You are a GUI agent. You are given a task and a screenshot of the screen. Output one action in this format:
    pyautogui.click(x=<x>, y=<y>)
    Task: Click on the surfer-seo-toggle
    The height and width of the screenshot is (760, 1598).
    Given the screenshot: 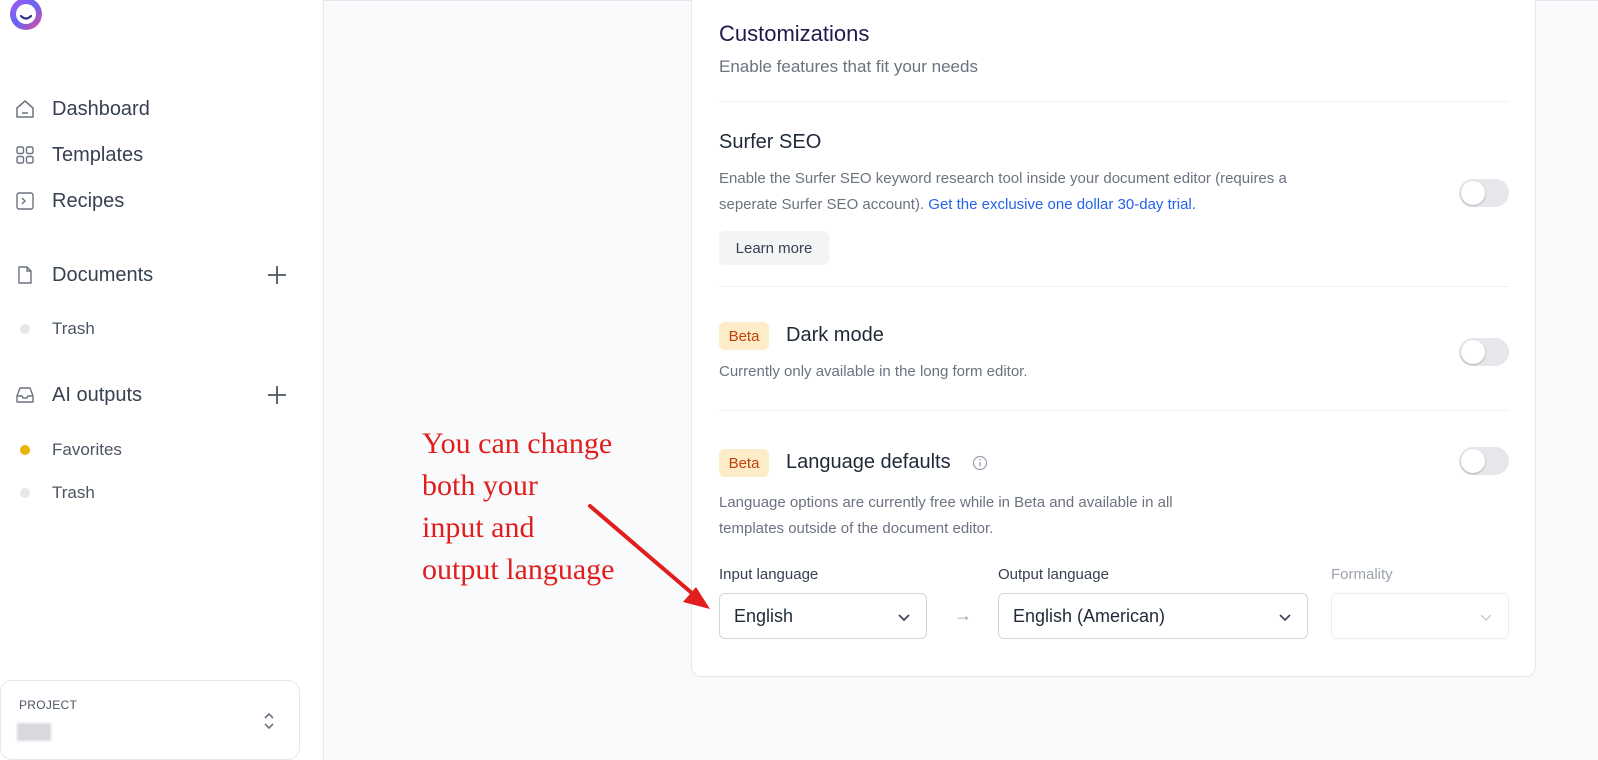 What is the action you would take?
    pyautogui.click(x=1484, y=193)
    